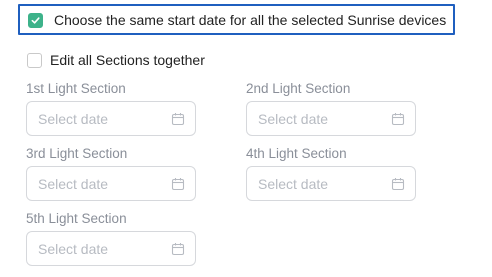  What do you see at coordinates (76, 88) in the screenshot?
I see `section-1-label: 1st Light Section` at bounding box center [76, 88].